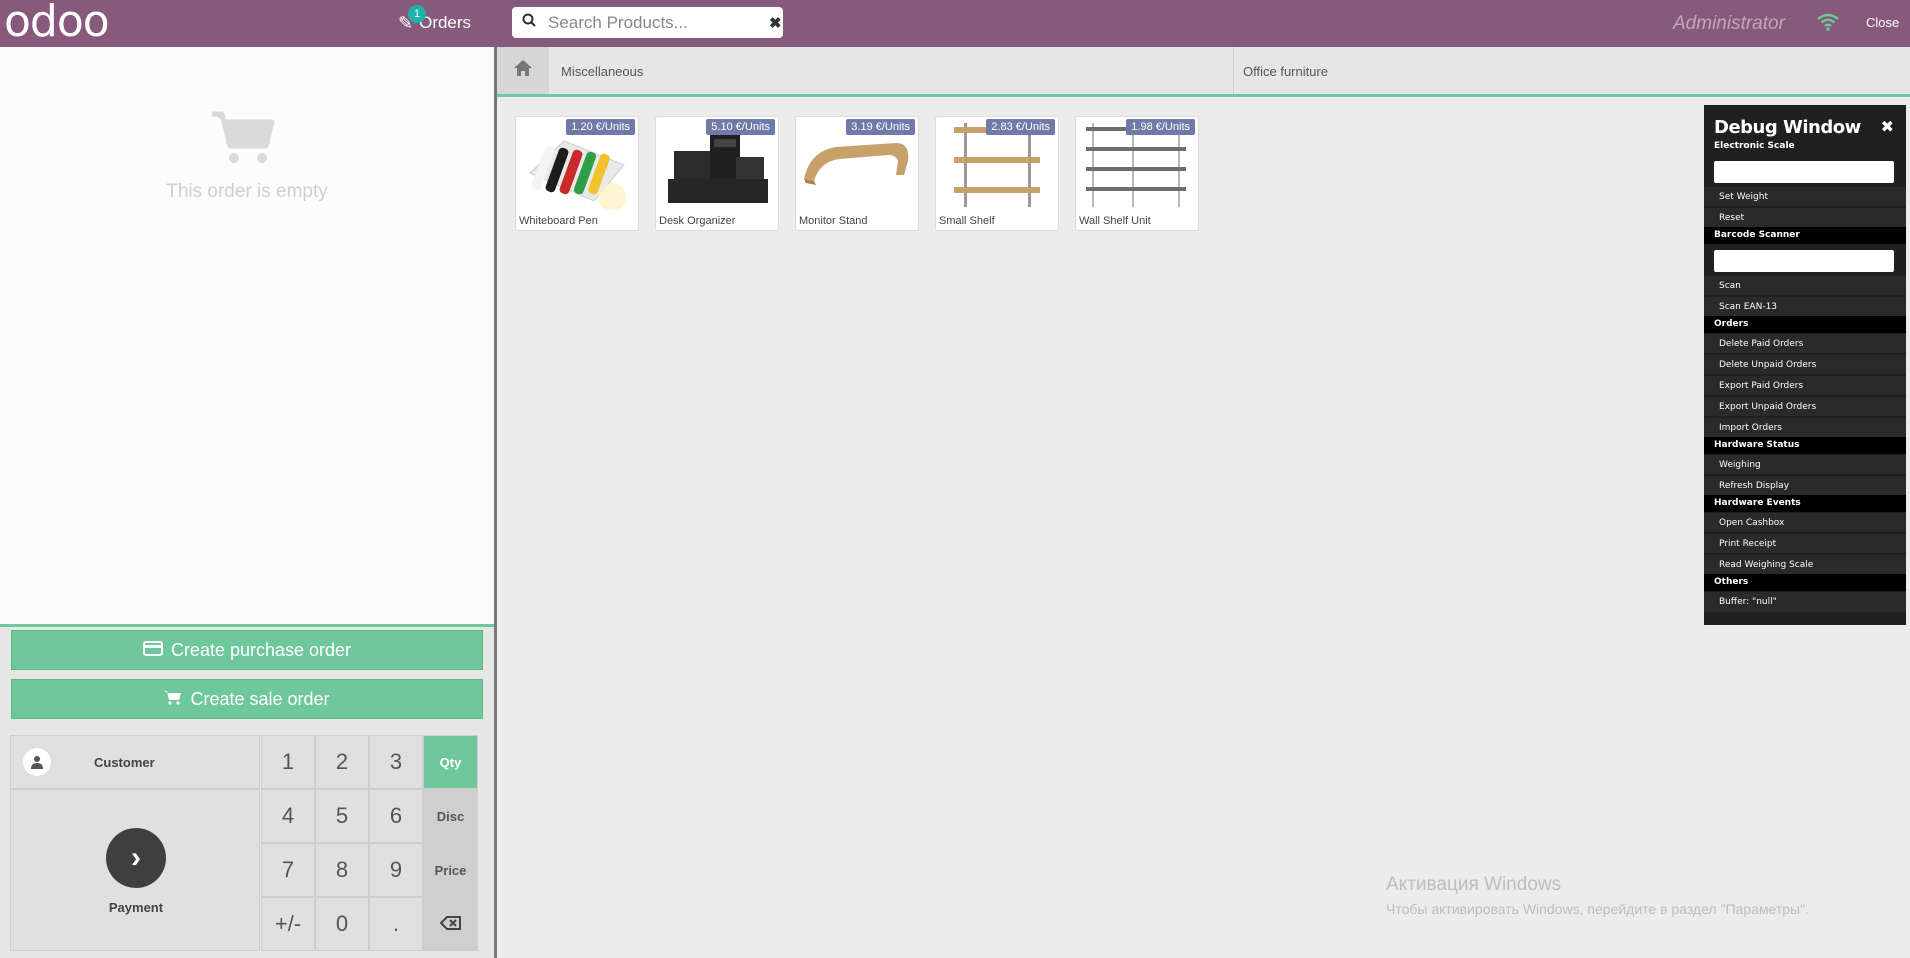 The height and width of the screenshot is (958, 1910). What do you see at coordinates (450, 762) in the screenshot?
I see `mode-qty-button: Qty` at bounding box center [450, 762].